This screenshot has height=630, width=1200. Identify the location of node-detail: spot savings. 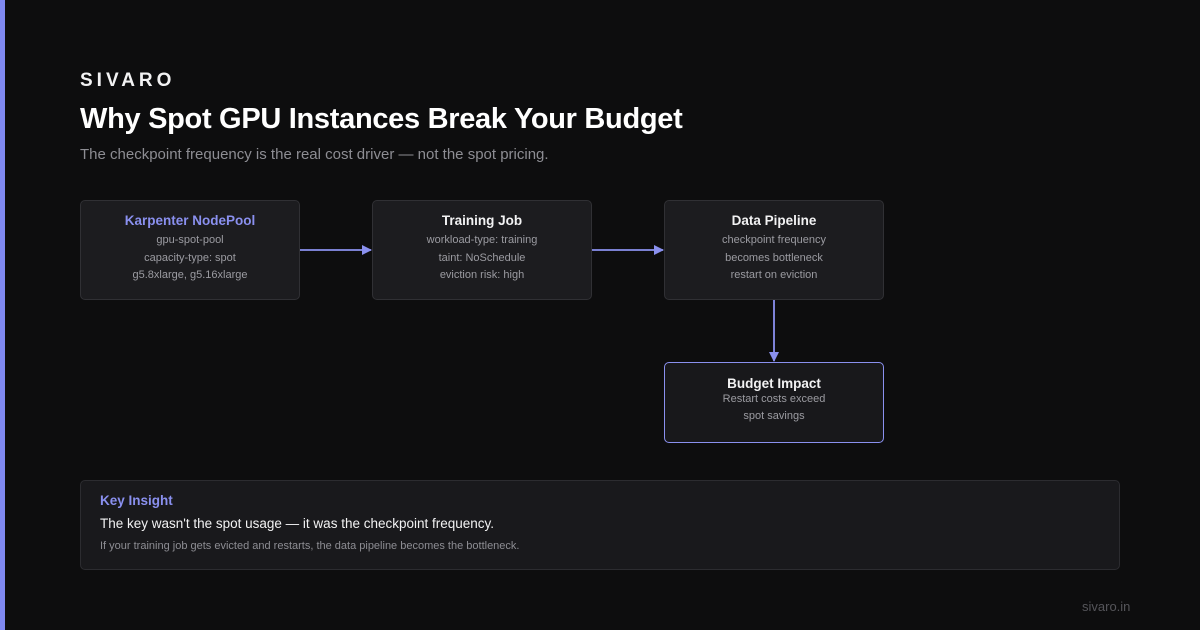
(774, 416).